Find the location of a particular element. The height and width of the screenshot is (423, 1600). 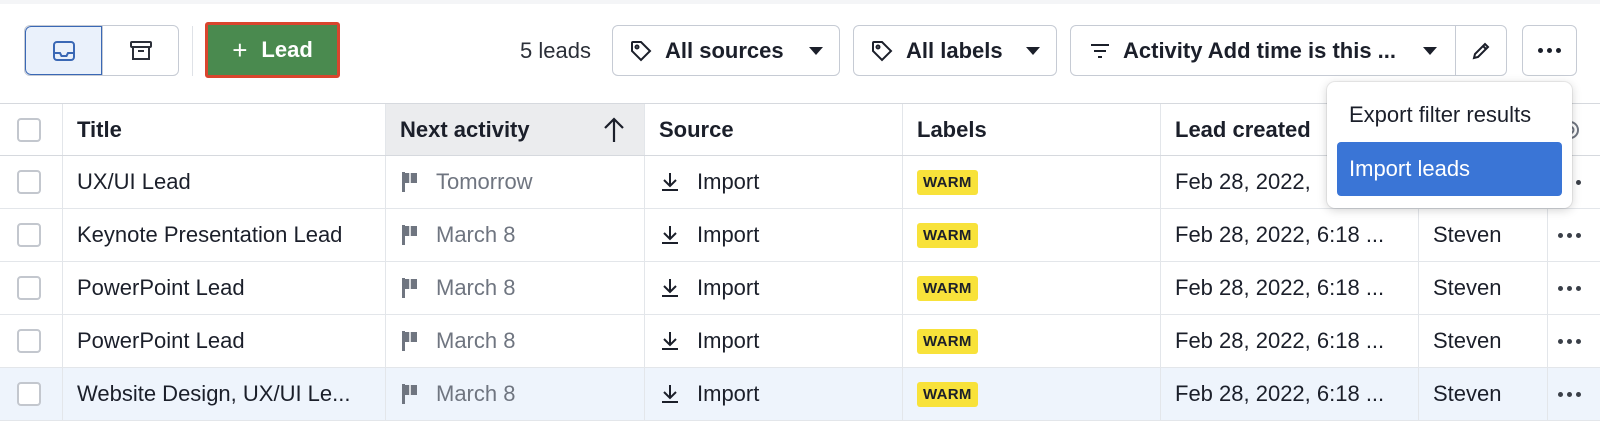

add-lead-button: + Lead is located at coordinates (272, 50).